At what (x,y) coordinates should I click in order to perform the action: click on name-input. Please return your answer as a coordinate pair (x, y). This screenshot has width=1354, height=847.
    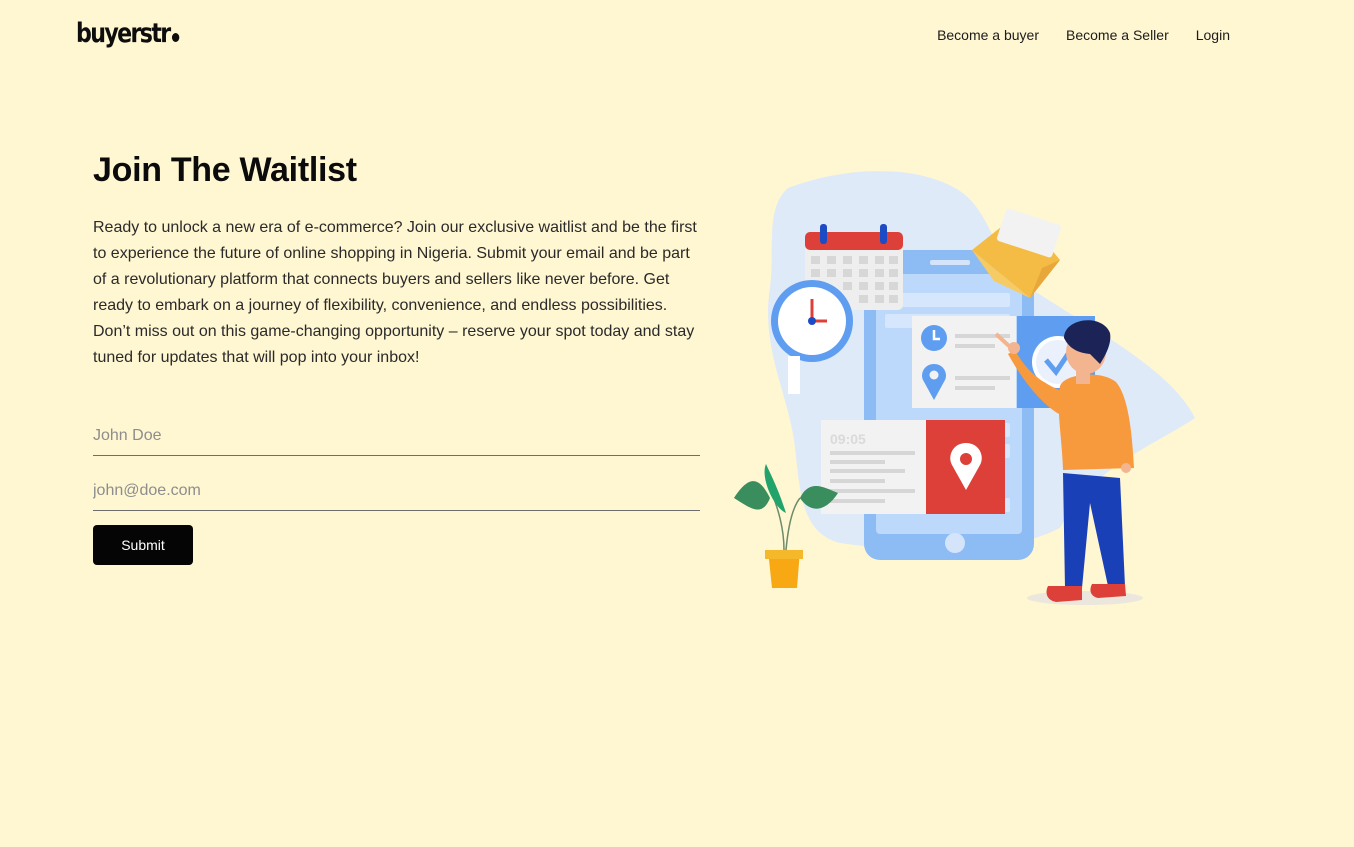
    Looking at the image, I should click on (396, 436).